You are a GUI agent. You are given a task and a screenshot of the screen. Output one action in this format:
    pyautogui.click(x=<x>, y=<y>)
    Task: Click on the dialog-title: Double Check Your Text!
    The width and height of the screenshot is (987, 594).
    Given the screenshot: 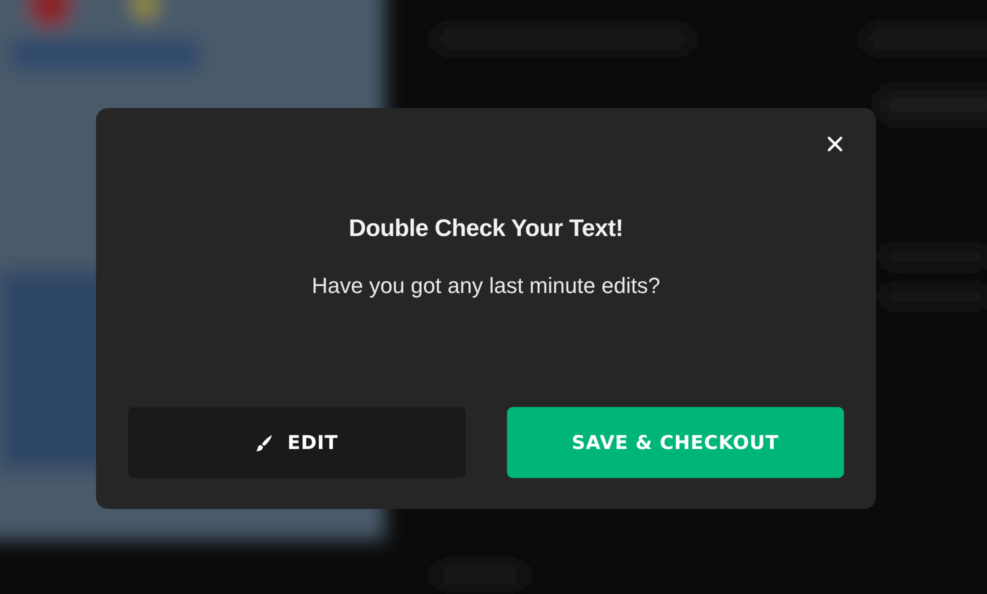 What is the action you would take?
    pyautogui.click(x=486, y=229)
    